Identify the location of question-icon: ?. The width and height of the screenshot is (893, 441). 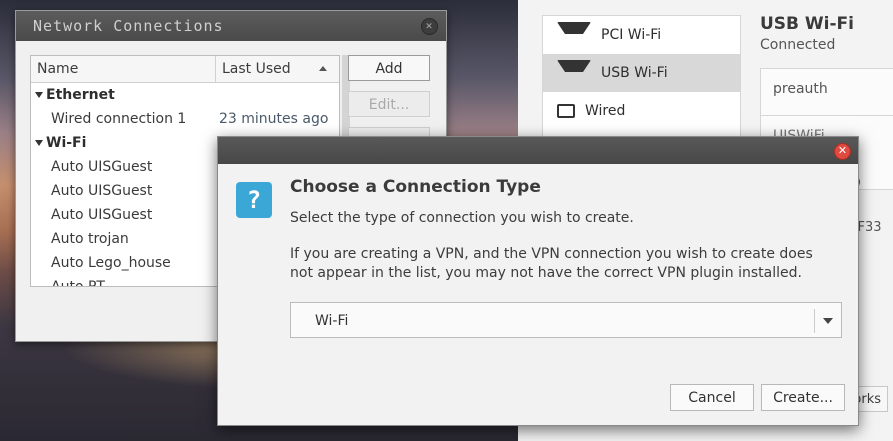
(254, 200).